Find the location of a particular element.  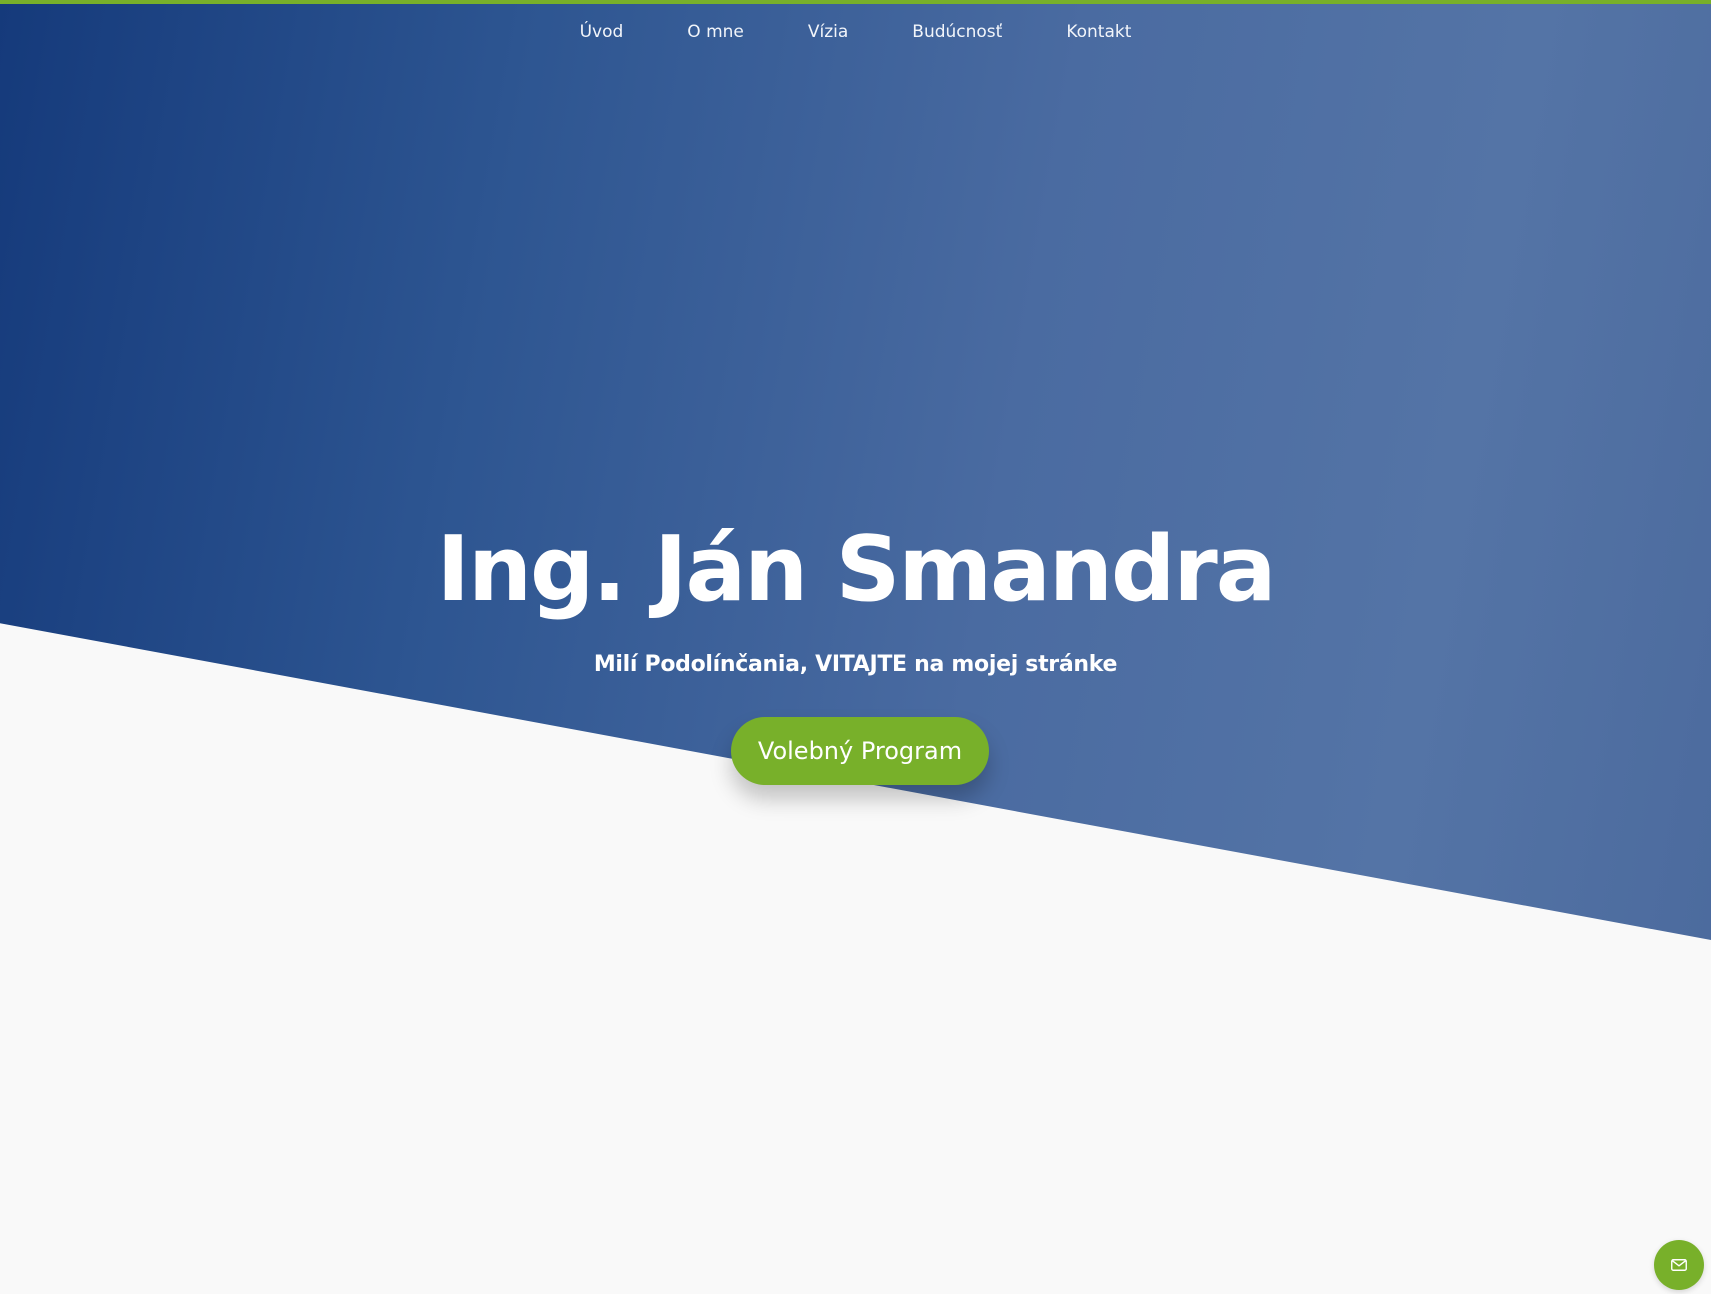

nav-item-buducnost: Budúcnosť is located at coordinates (957, 32).